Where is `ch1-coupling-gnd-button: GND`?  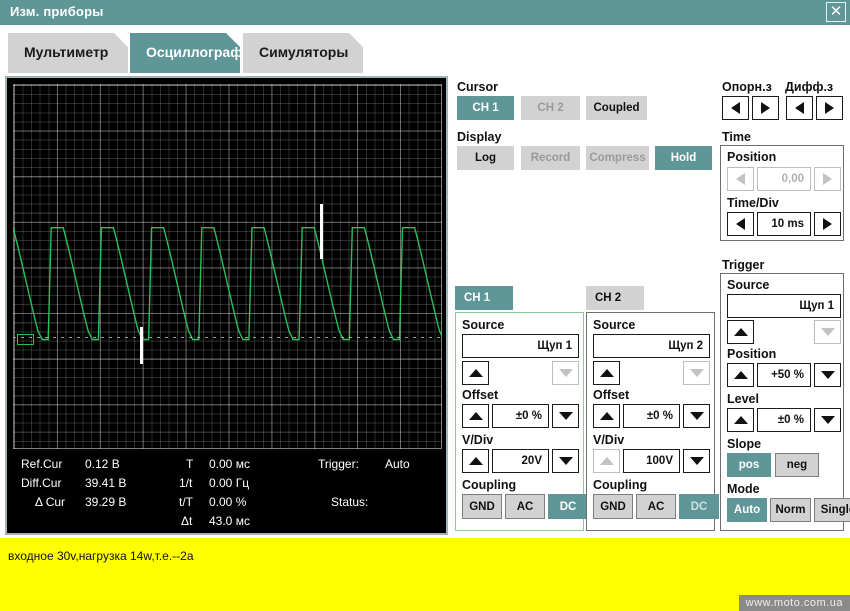 ch1-coupling-gnd-button: GND is located at coordinates (482, 506).